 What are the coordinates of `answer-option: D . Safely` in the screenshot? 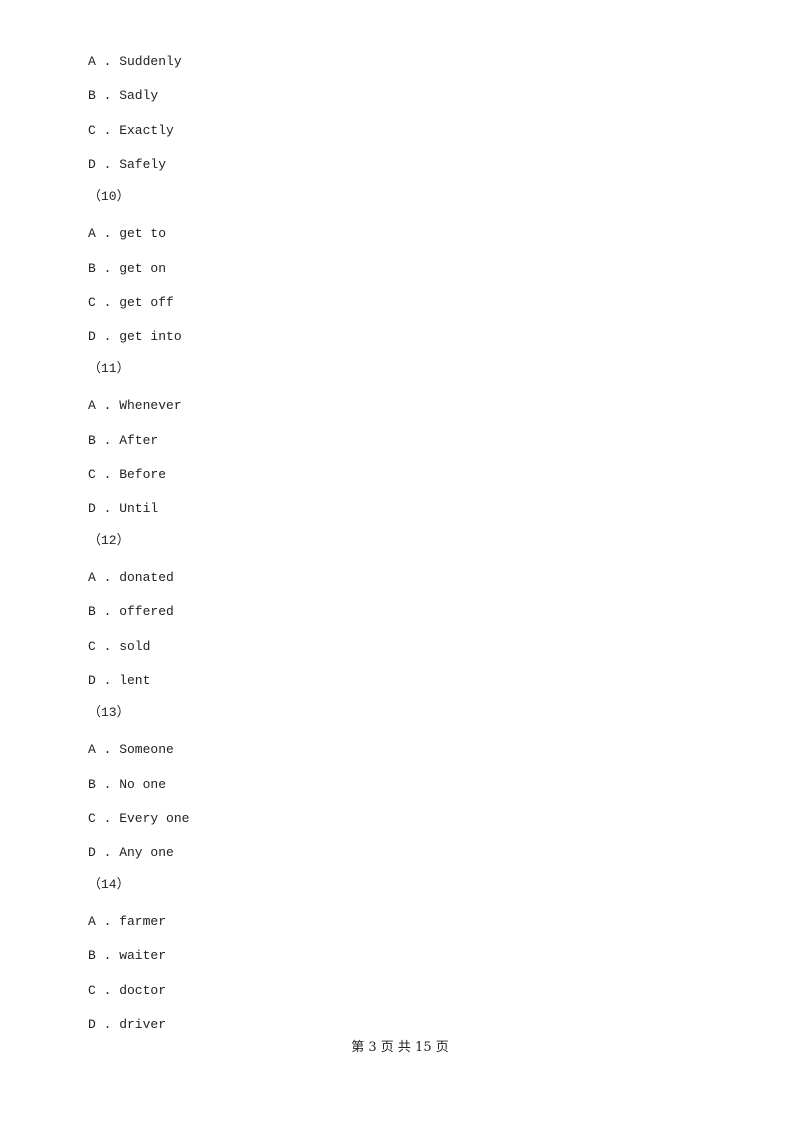 It's located at (127, 164).